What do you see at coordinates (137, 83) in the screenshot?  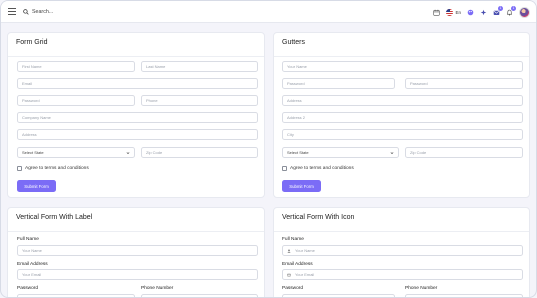 I see `email-input: Email` at bounding box center [137, 83].